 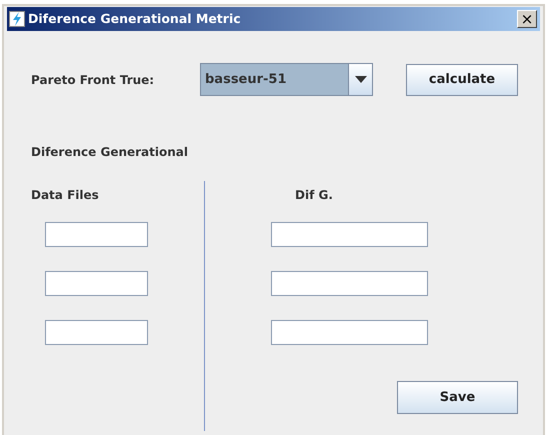 I want to click on pareto-label: Pareto Front True:, so click(x=93, y=80).